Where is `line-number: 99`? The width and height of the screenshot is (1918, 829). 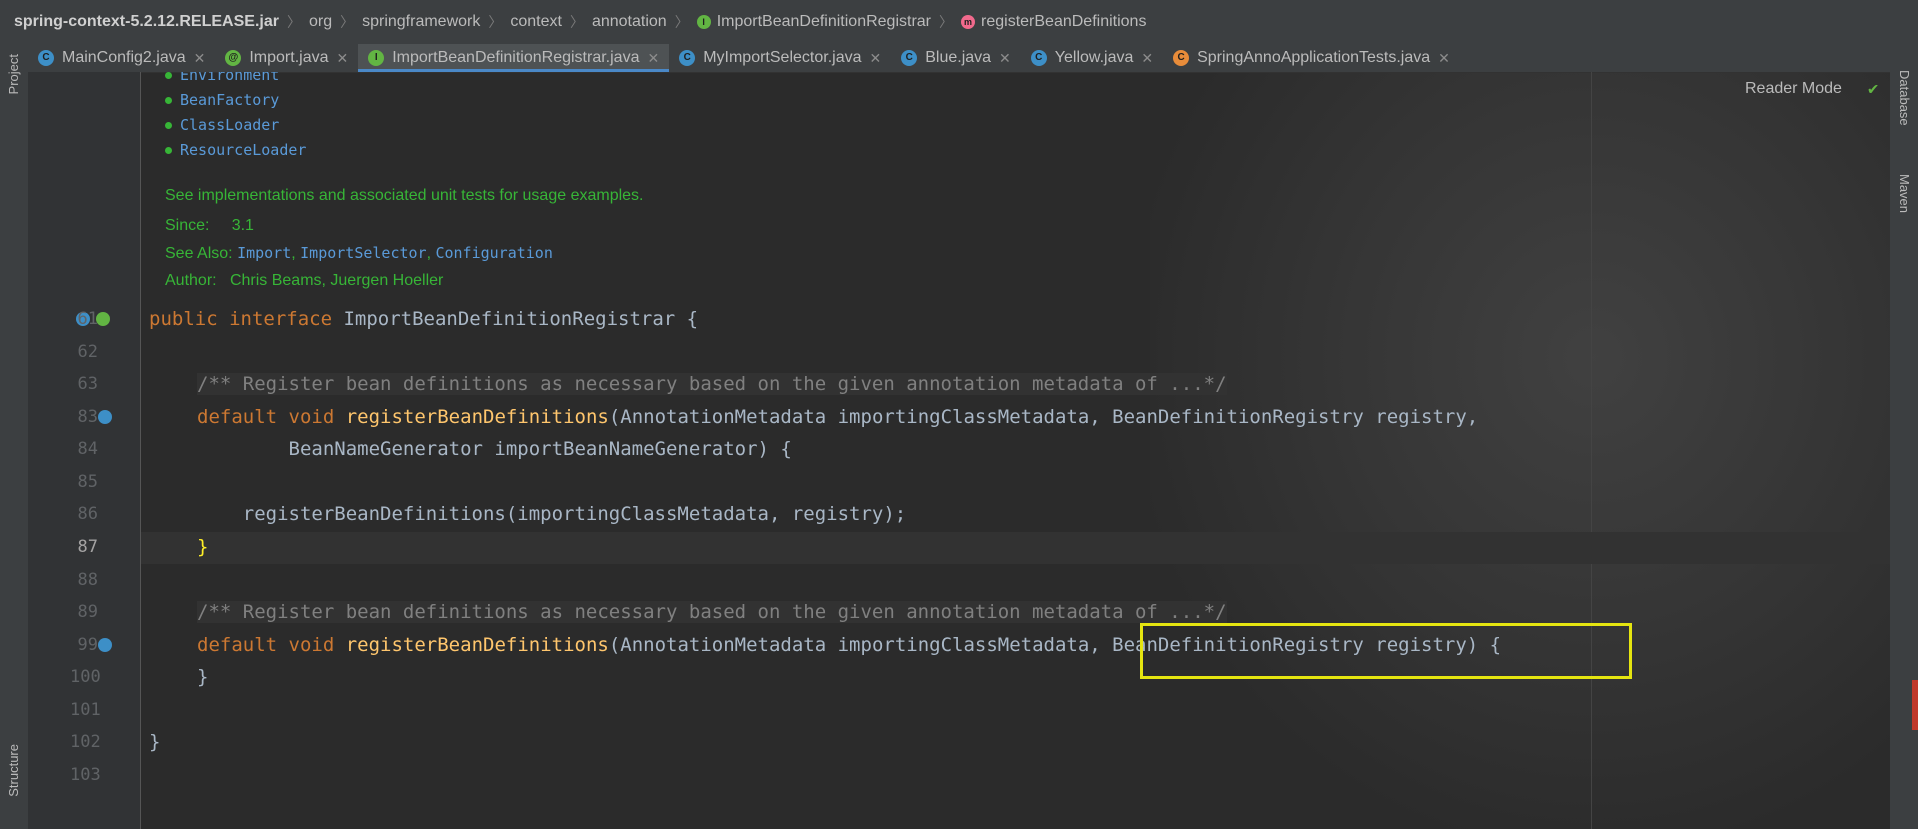 line-number: 99 is located at coordinates (87, 645).